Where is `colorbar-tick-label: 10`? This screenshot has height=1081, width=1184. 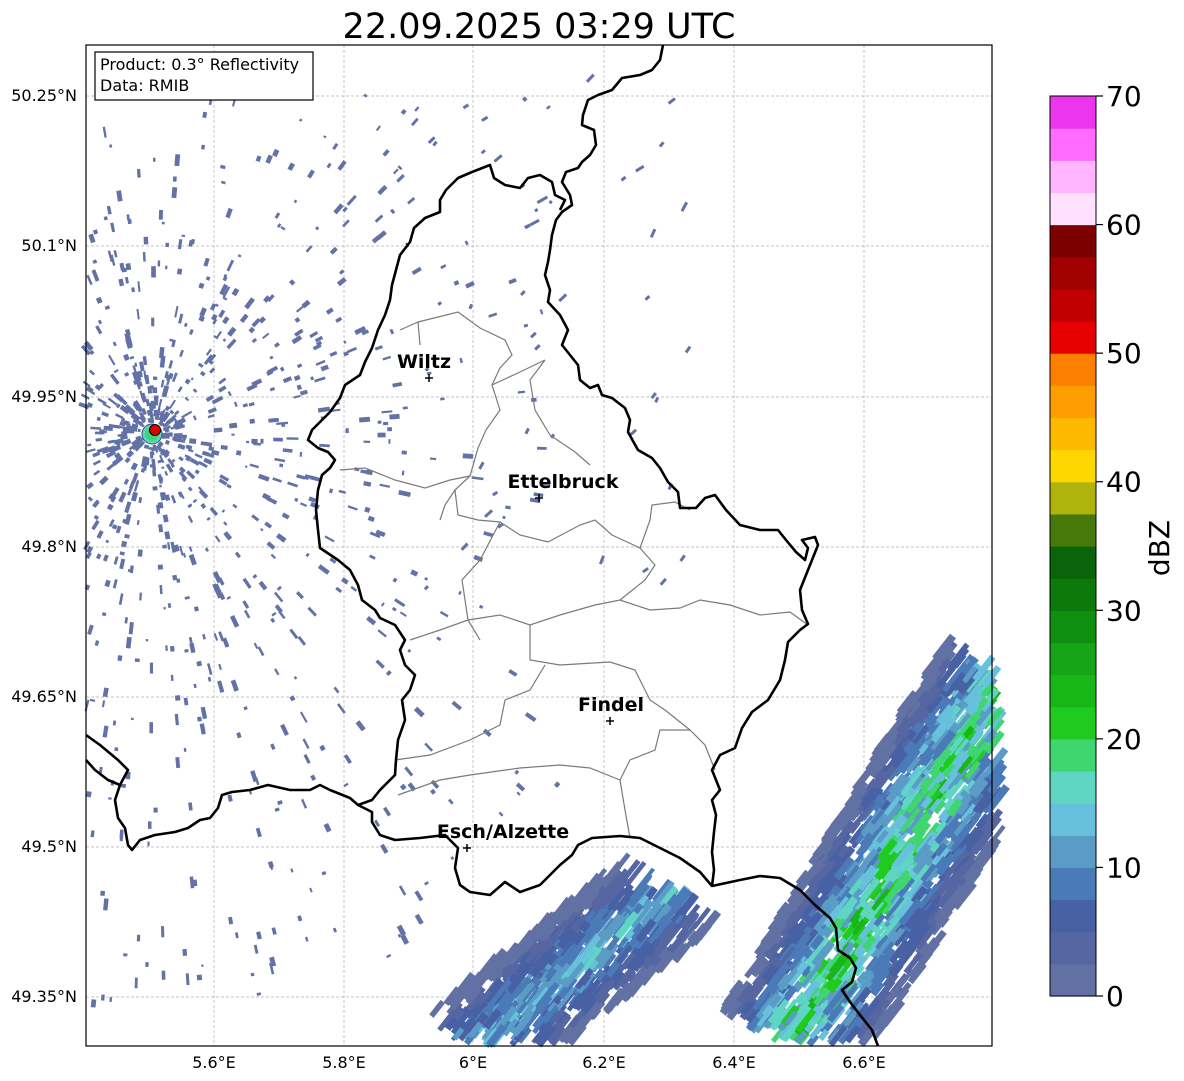
colorbar-tick-label: 10 is located at coordinates (1124, 867).